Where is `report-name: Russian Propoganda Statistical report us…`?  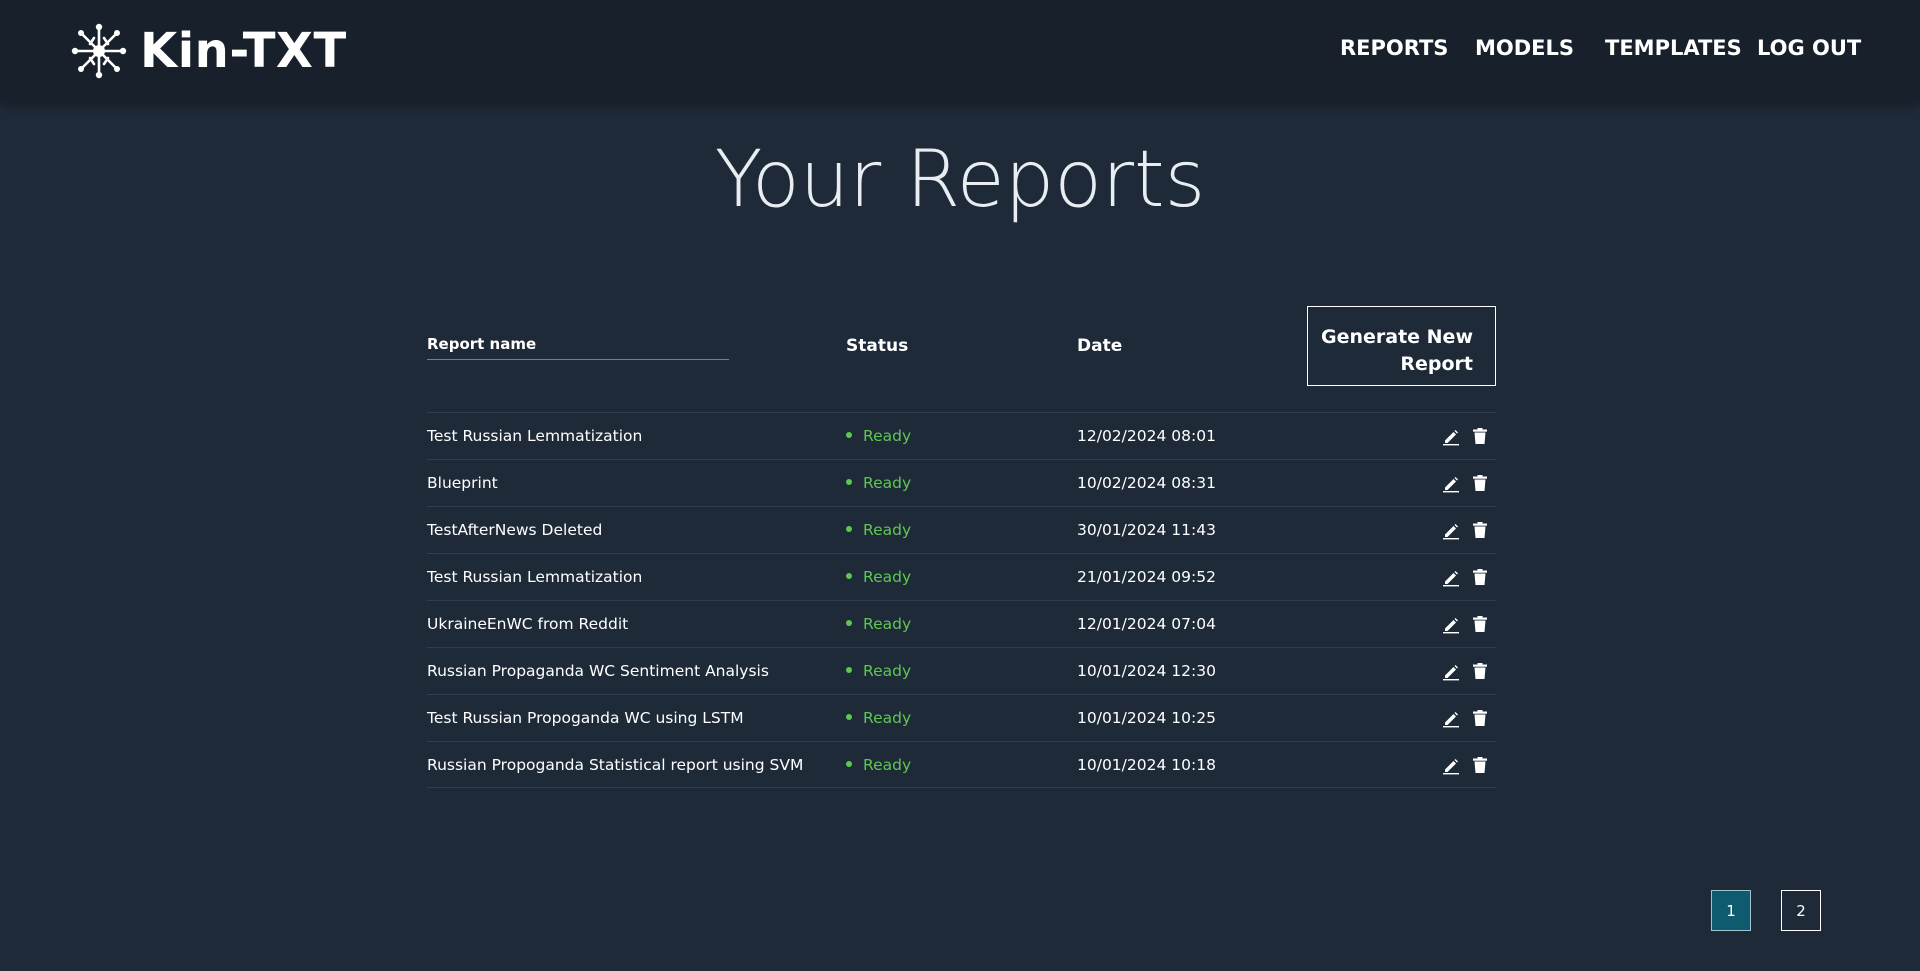 report-name: Russian Propoganda Statistical report us… is located at coordinates (615, 765).